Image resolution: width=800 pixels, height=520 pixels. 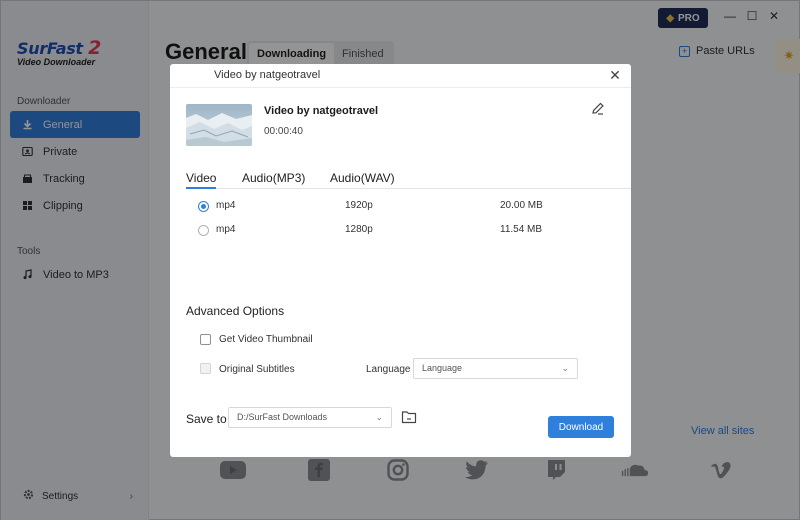 I want to click on radio-selected, so click(x=203, y=206).